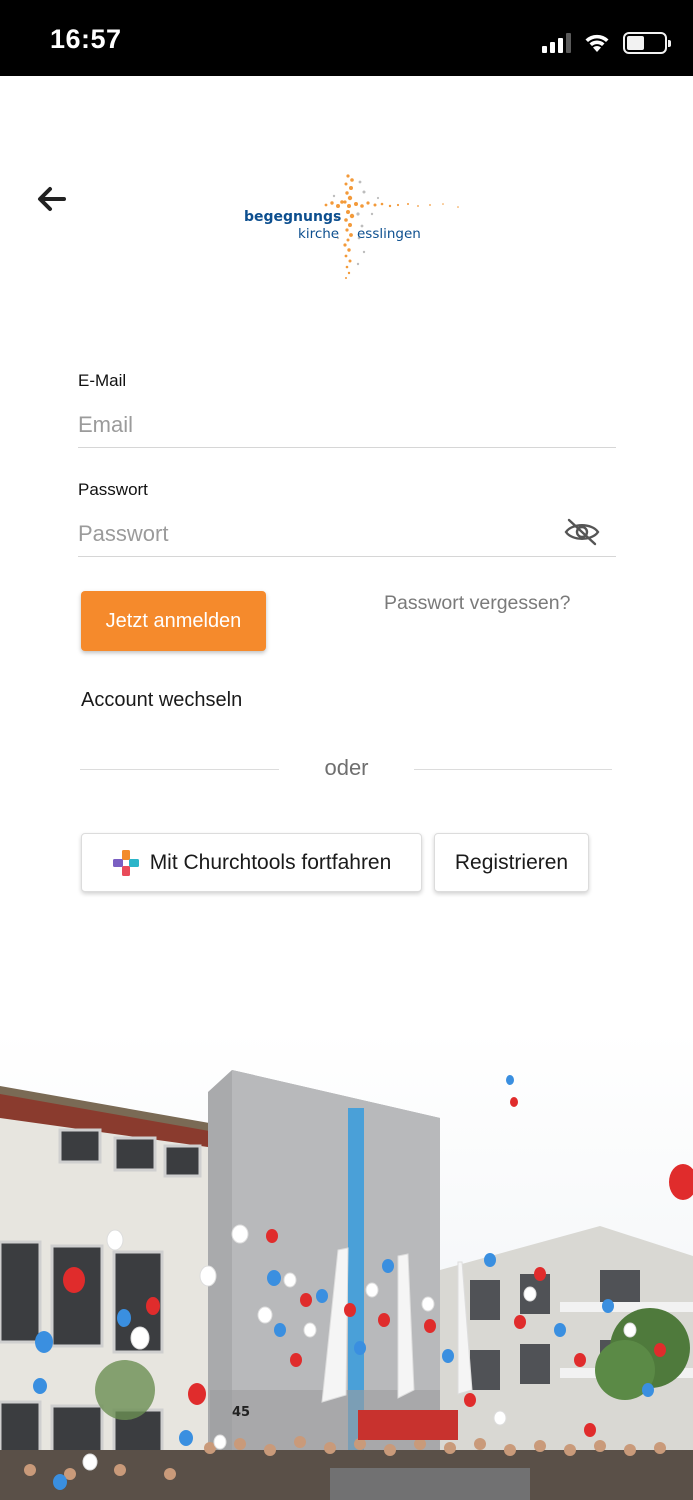 This screenshot has width=693, height=1500. I want to click on status-bar: 16:57, so click(346, 38).